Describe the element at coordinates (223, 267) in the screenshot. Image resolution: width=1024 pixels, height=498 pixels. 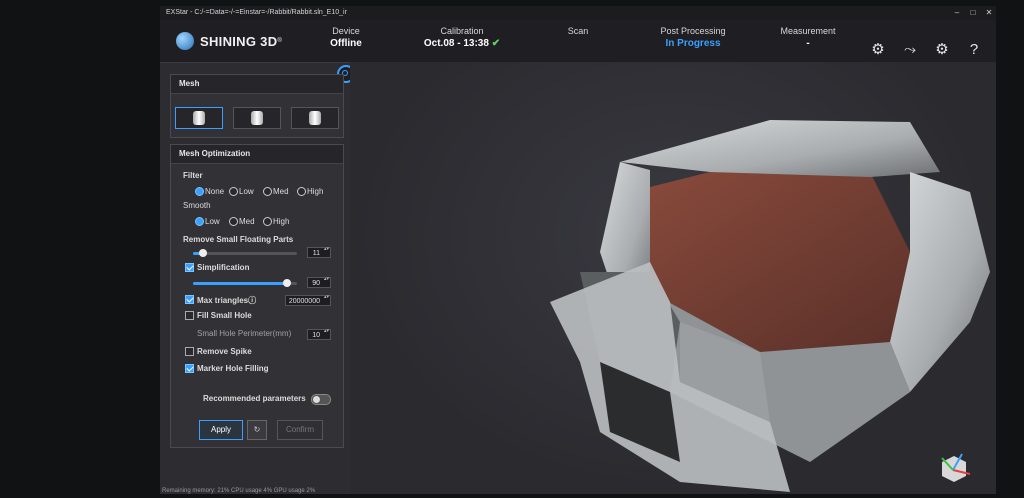
I see `simplification-label: Simplification` at that location.